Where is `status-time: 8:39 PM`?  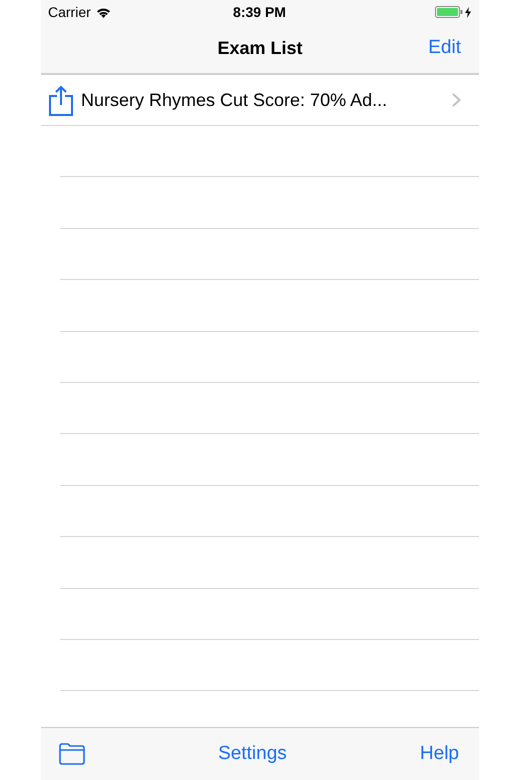 status-time: 8:39 PM is located at coordinates (259, 12).